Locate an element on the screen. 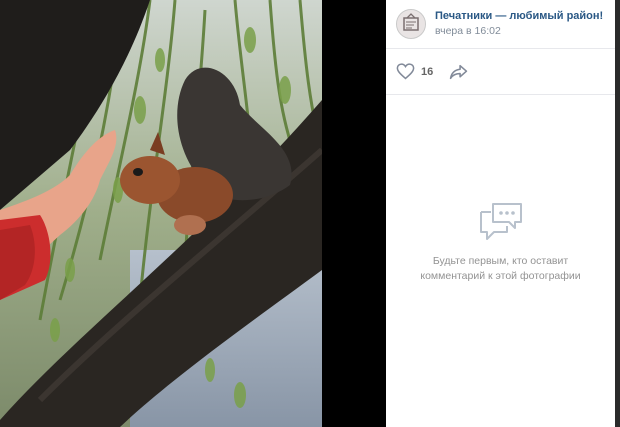  post-date: вчера в 16:02 is located at coordinates (519, 31).